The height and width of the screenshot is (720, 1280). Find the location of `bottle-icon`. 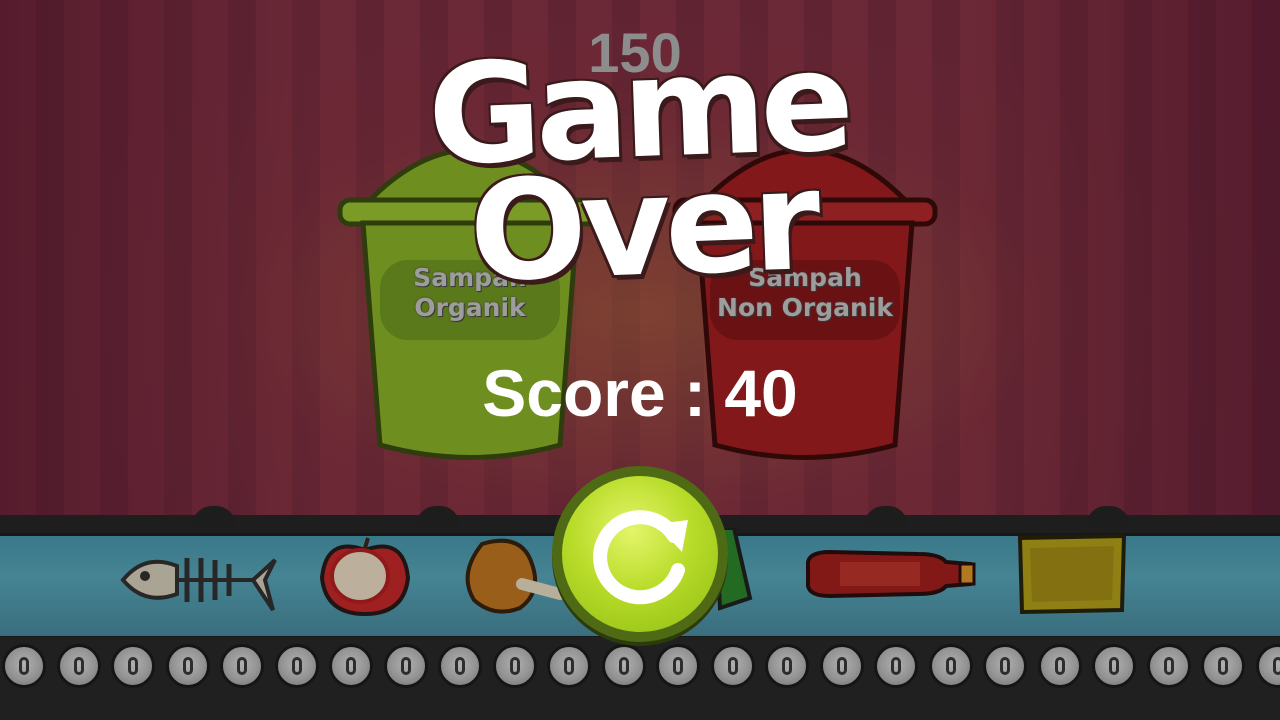

bottle-icon is located at coordinates (890, 576).